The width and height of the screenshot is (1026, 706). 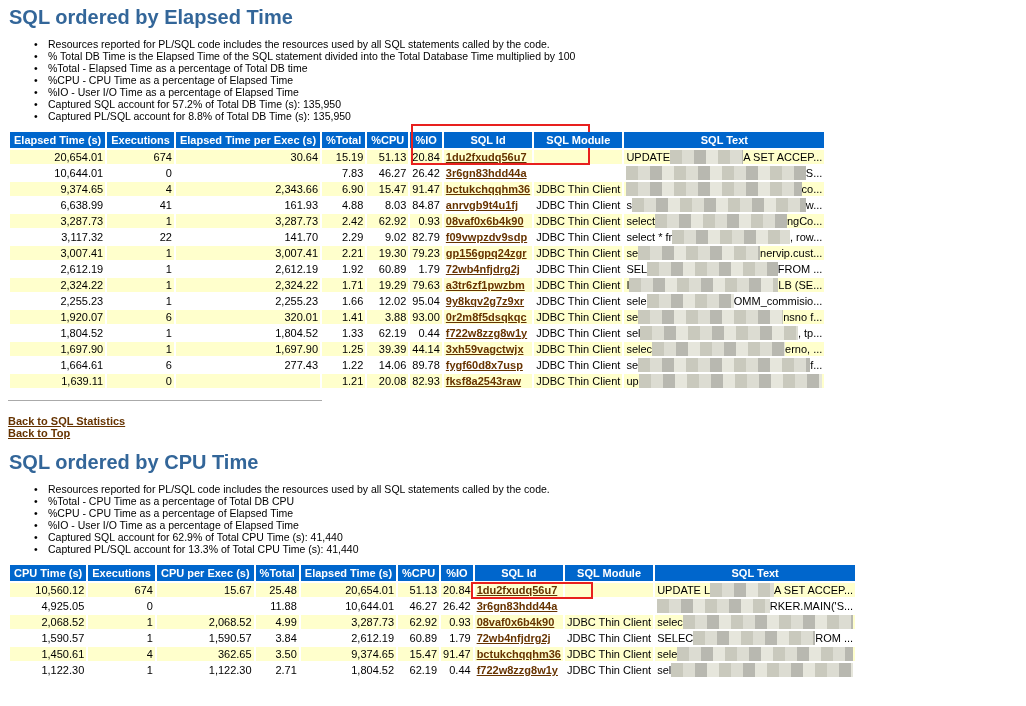 What do you see at coordinates (203, 549) in the screenshot?
I see `note-item: Captured PL/SQL account for 13.3% of Total CPU Time (s): 41,440` at bounding box center [203, 549].